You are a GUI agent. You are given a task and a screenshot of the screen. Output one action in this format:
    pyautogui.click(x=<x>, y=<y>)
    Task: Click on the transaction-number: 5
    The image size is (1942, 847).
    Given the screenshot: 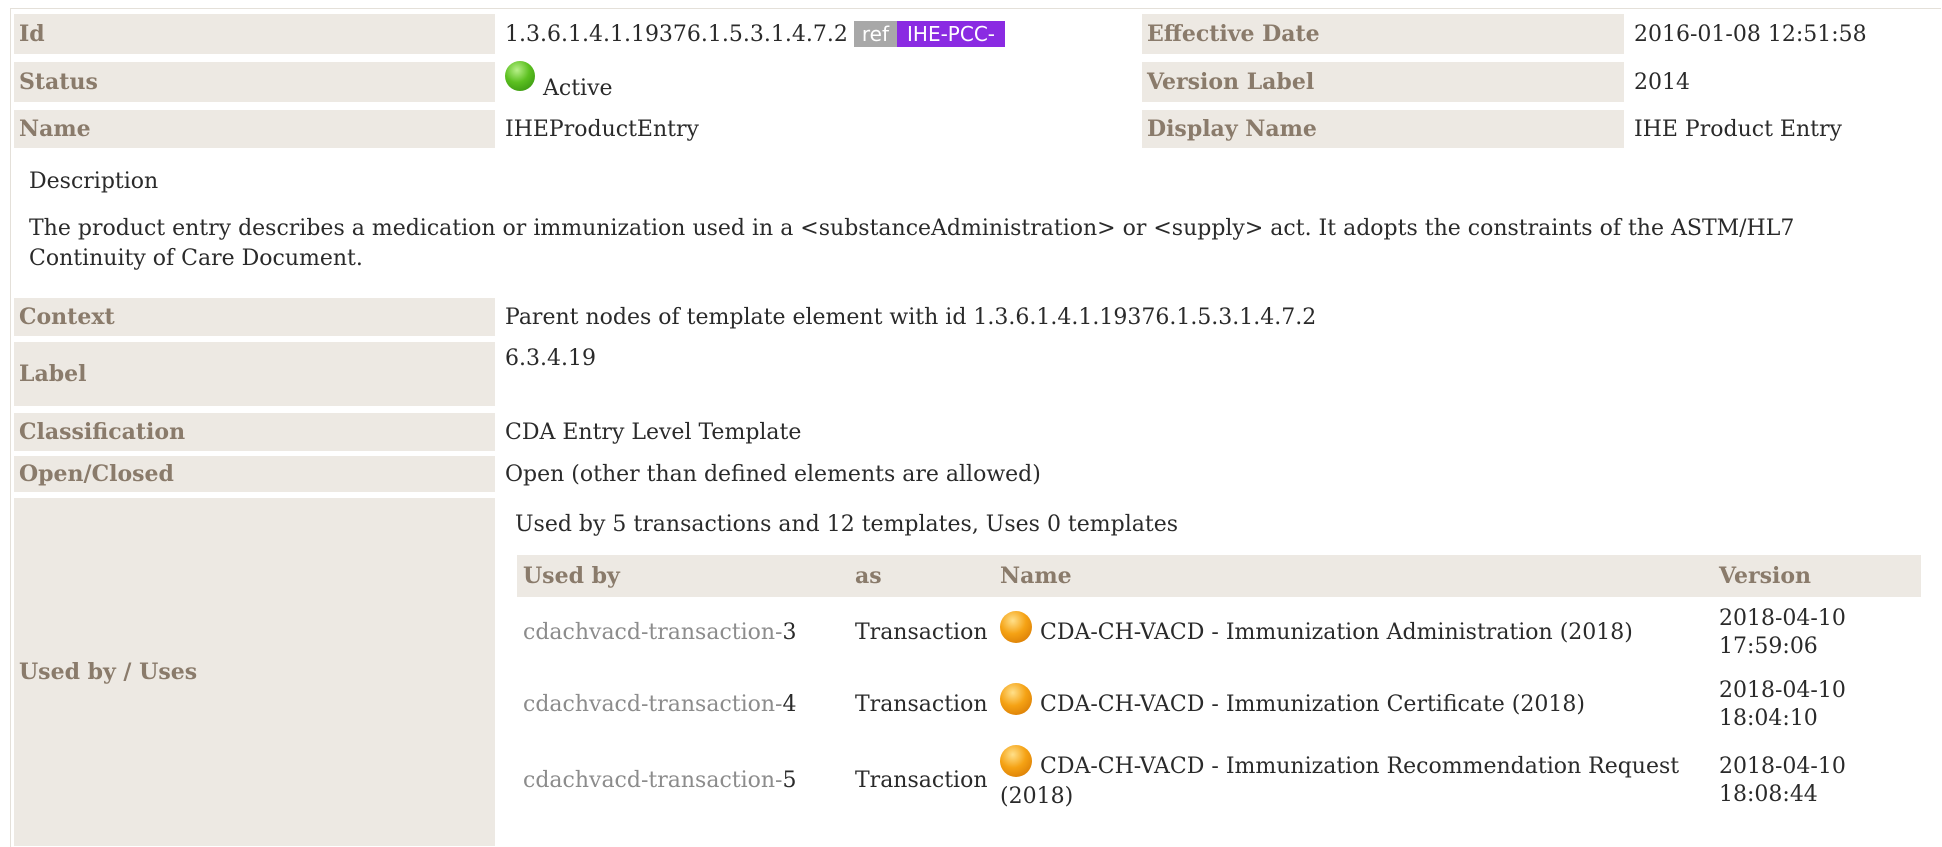 What is the action you would take?
    pyautogui.click(x=790, y=780)
    